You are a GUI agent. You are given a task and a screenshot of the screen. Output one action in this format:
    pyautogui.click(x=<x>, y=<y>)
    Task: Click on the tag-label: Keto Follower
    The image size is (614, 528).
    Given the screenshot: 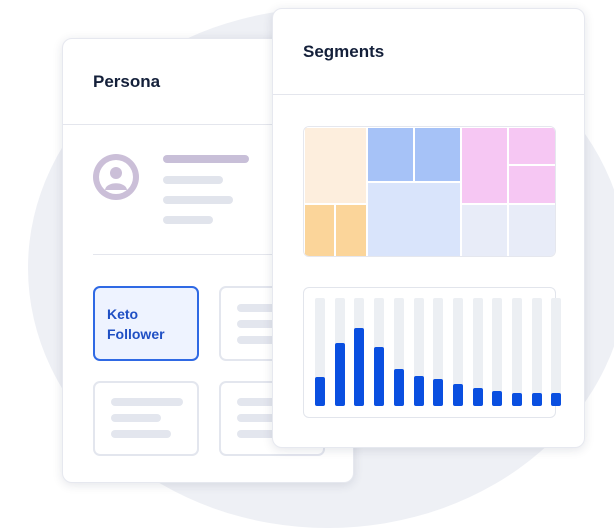 What is the action you would take?
    pyautogui.click(x=136, y=324)
    